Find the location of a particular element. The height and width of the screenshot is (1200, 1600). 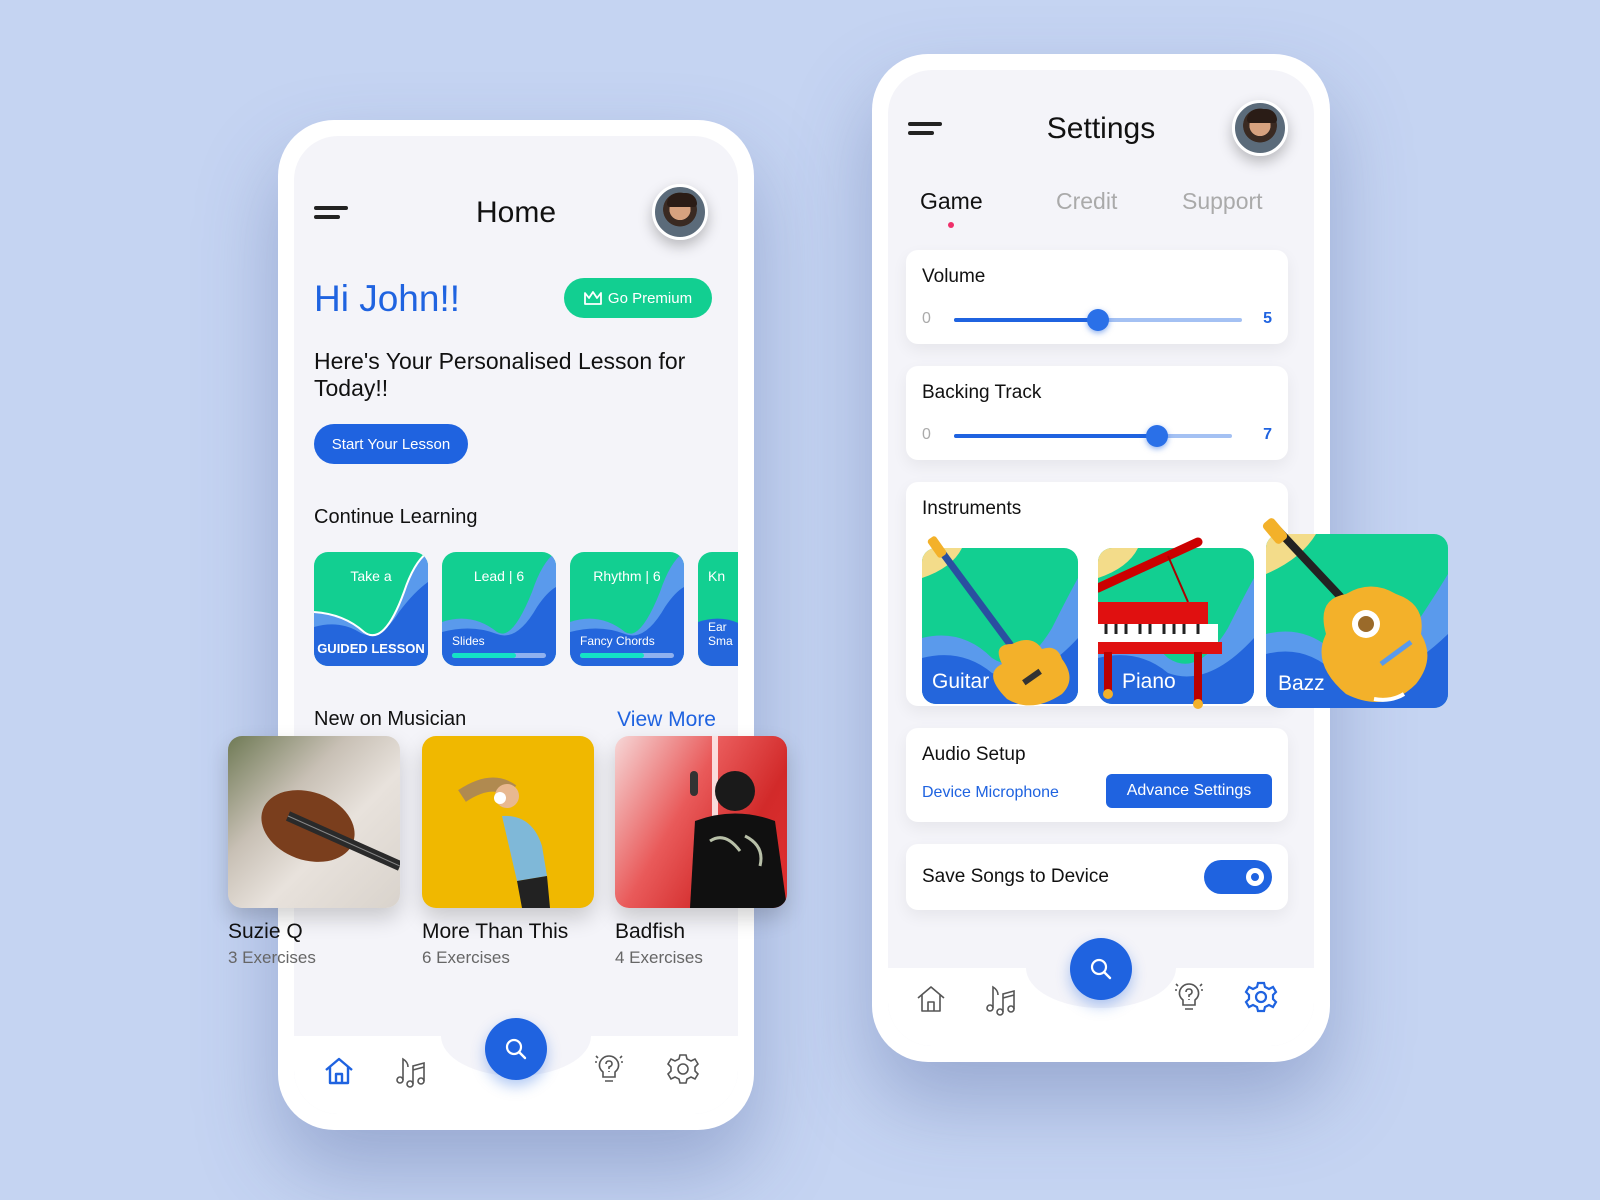

card-top-label: Lead | 6 is located at coordinates (499, 576).